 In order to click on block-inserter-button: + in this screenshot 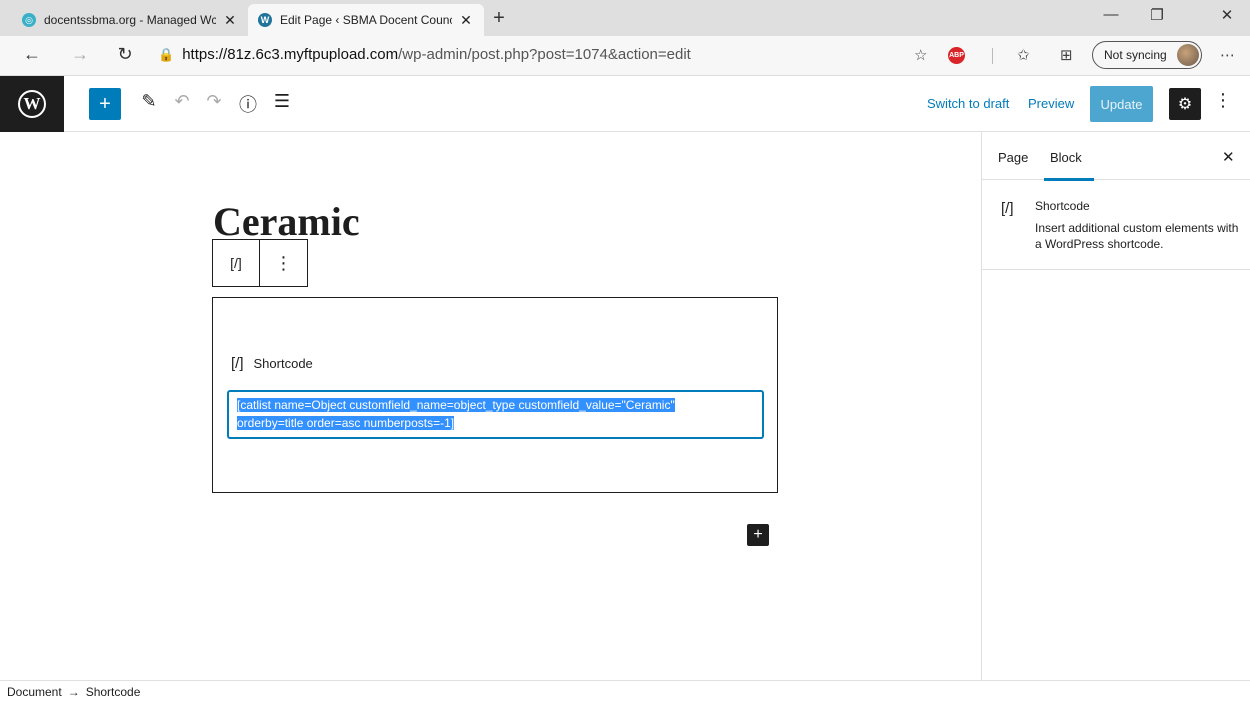, I will do `click(758, 535)`.